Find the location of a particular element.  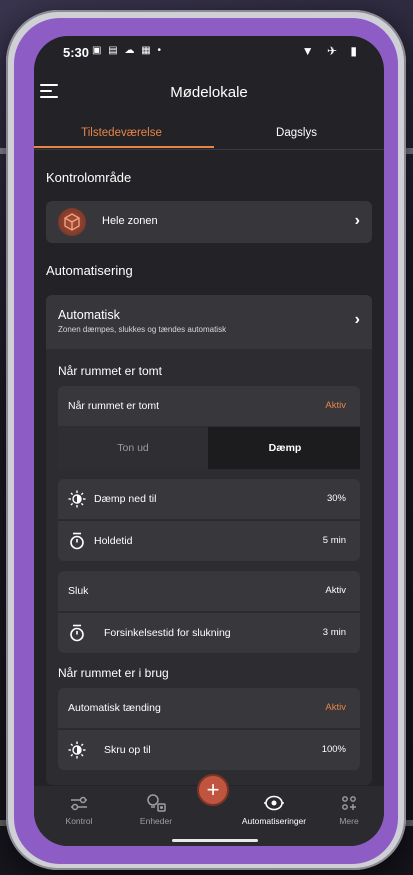

nav-more: Mere is located at coordinates (349, 809).